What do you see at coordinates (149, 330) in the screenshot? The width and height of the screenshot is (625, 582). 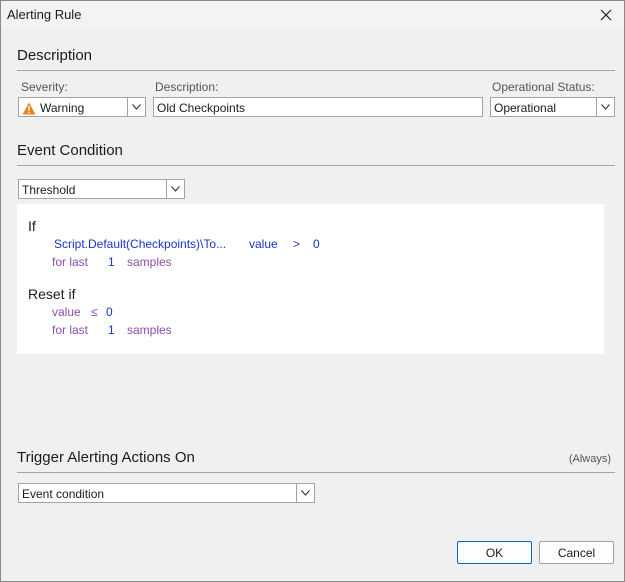 I see `reset-window-unit: samples` at bounding box center [149, 330].